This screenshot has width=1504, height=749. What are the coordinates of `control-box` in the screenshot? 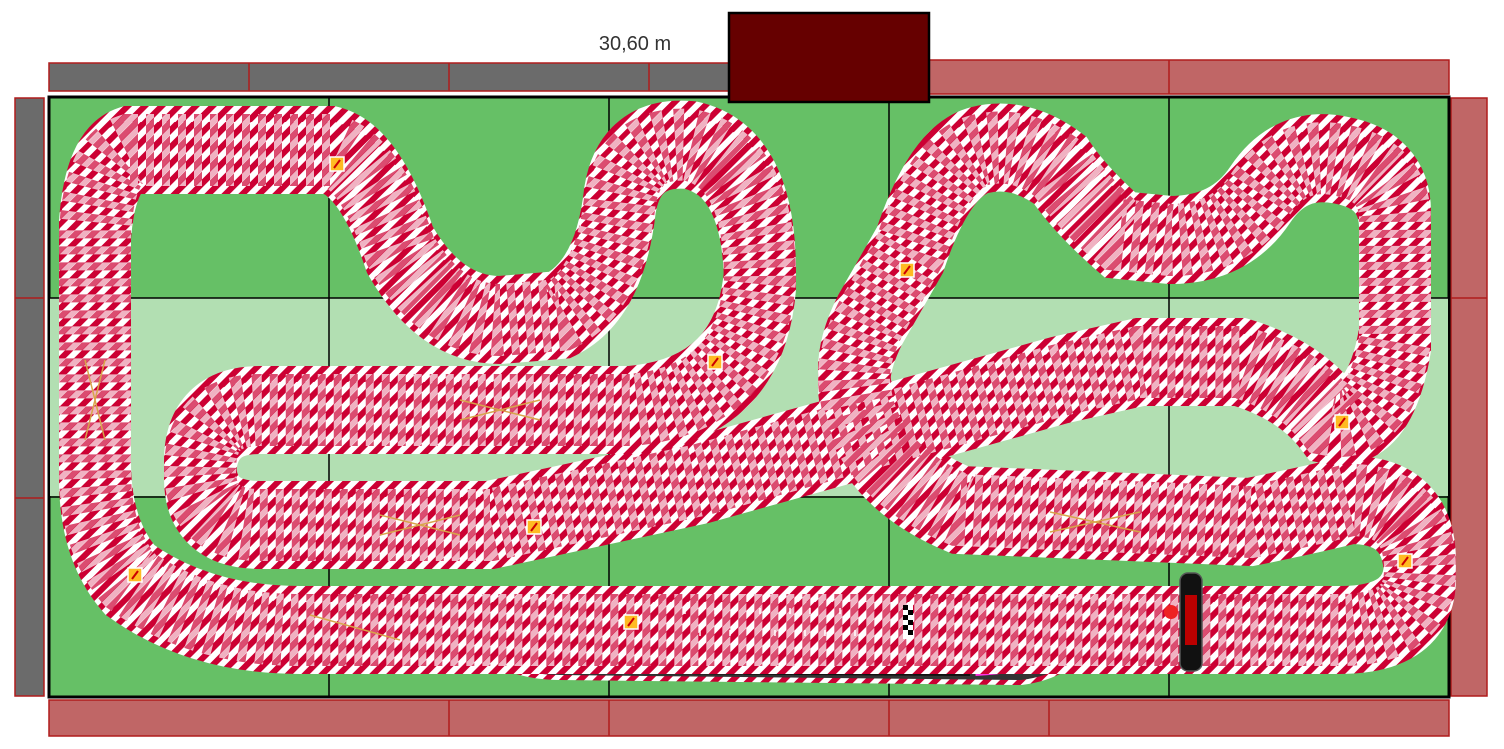 It's located at (829, 57).